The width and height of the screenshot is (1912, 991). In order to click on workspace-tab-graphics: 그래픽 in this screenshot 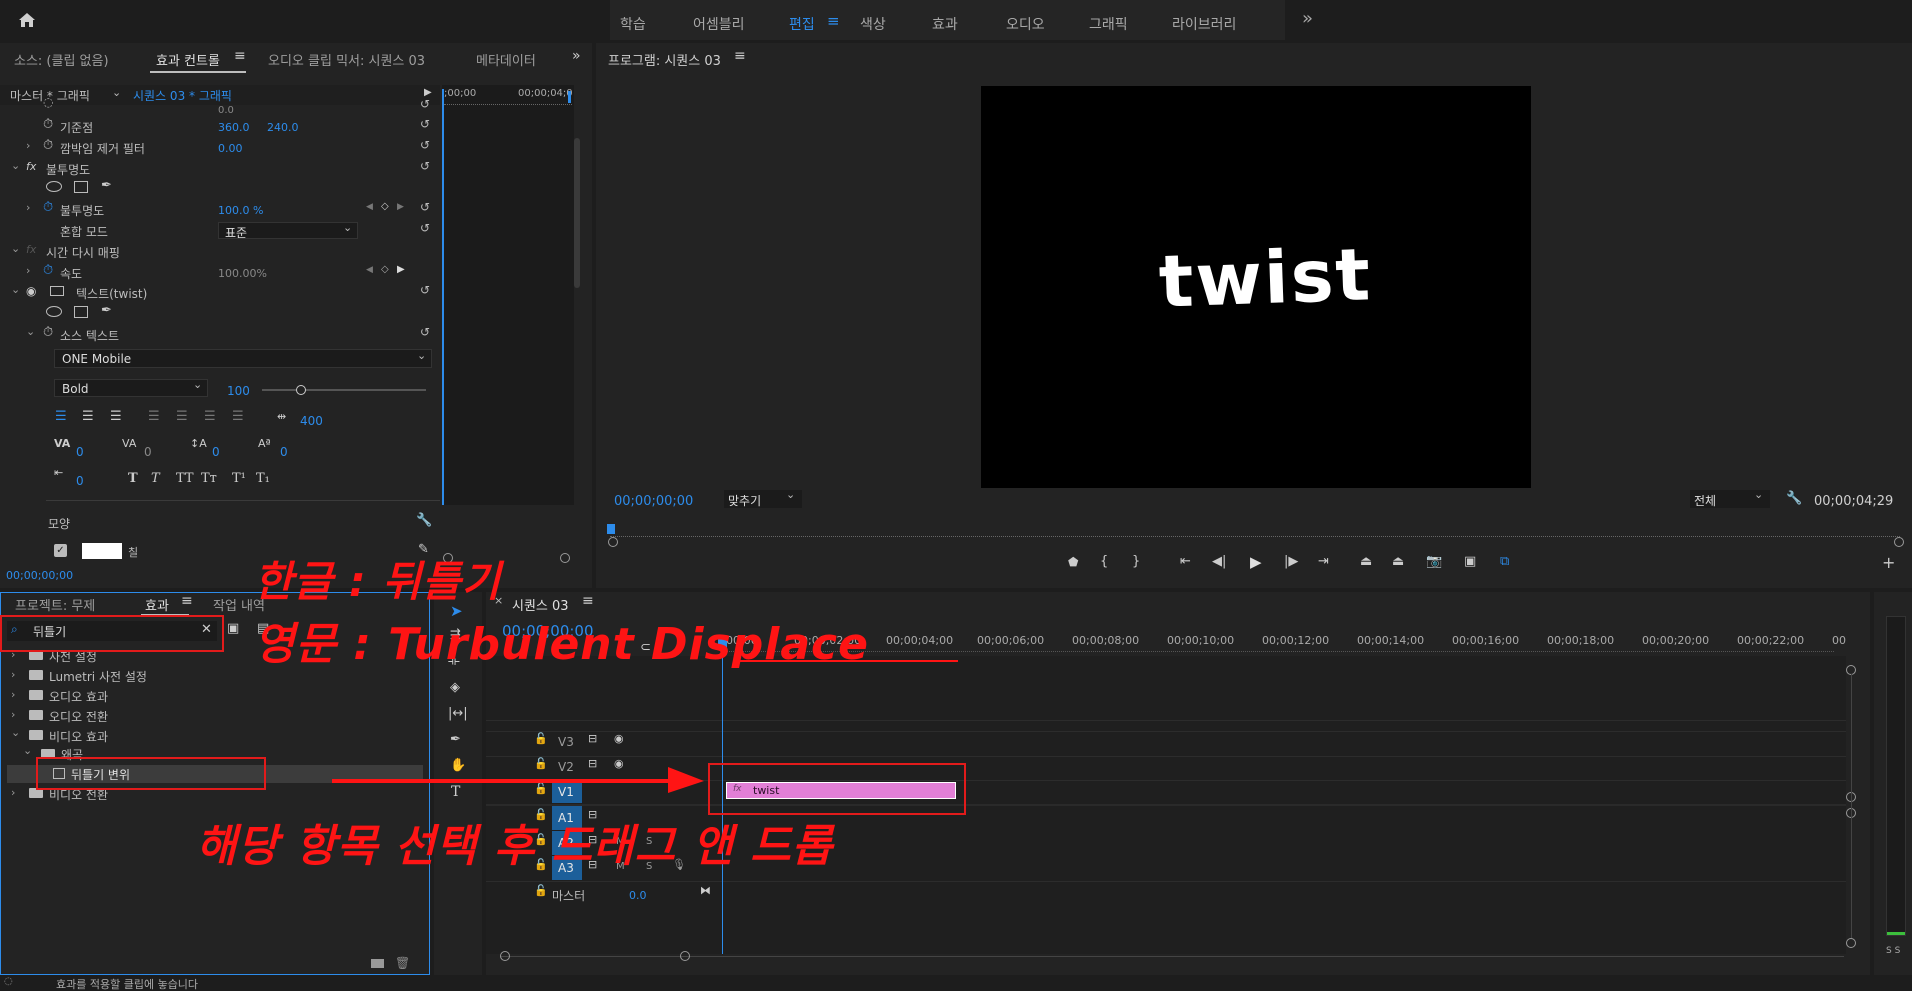, I will do `click(1108, 24)`.